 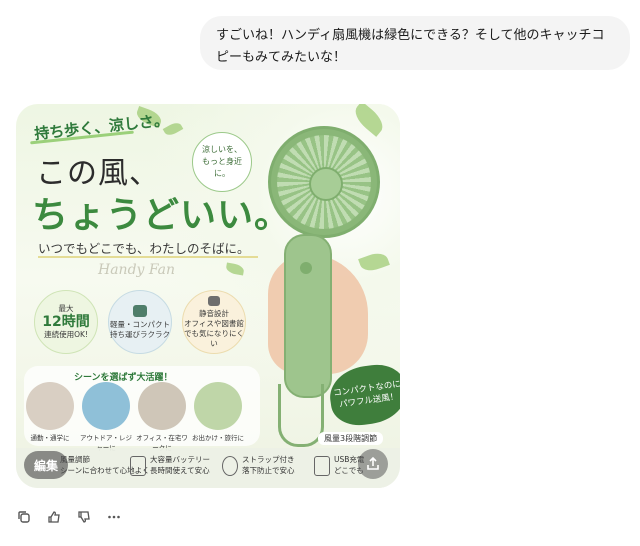 What do you see at coordinates (69, 517) in the screenshot?
I see `message-actions` at bounding box center [69, 517].